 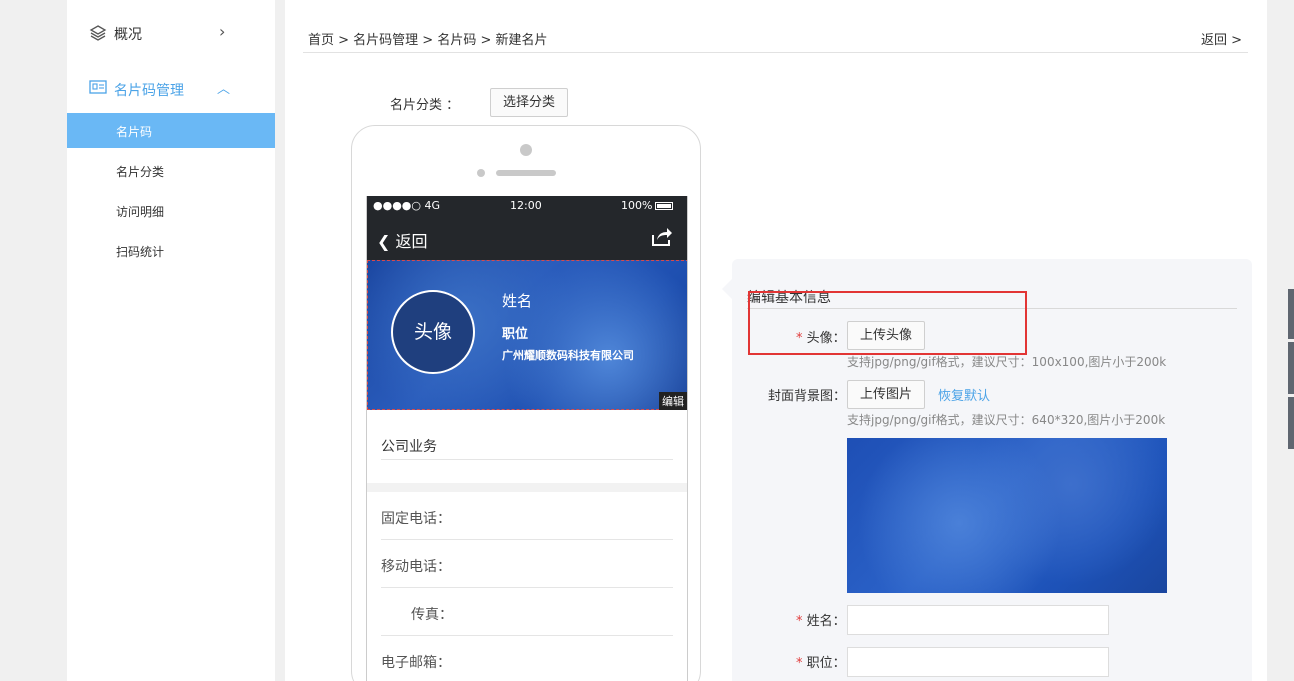 What do you see at coordinates (886, 394) in the screenshot?
I see `upload-cover-button: 上传图片` at bounding box center [886, 394].